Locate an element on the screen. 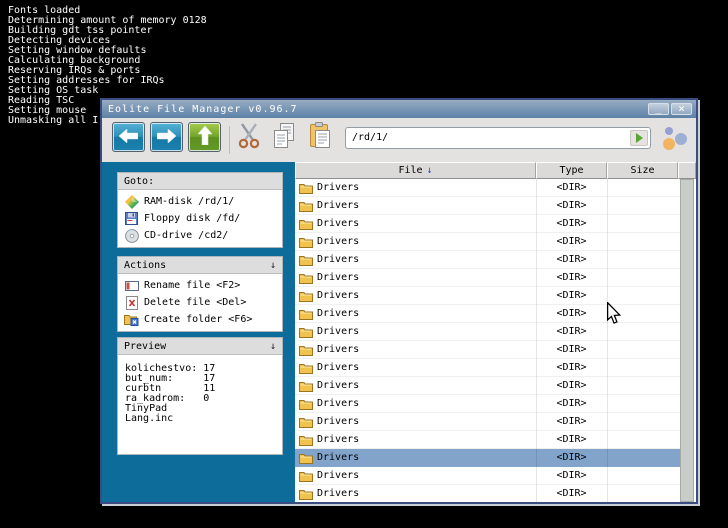 This screenshot has width=728, height=528. action-label: Create folder <F6> is located at coordinates (198, 319).